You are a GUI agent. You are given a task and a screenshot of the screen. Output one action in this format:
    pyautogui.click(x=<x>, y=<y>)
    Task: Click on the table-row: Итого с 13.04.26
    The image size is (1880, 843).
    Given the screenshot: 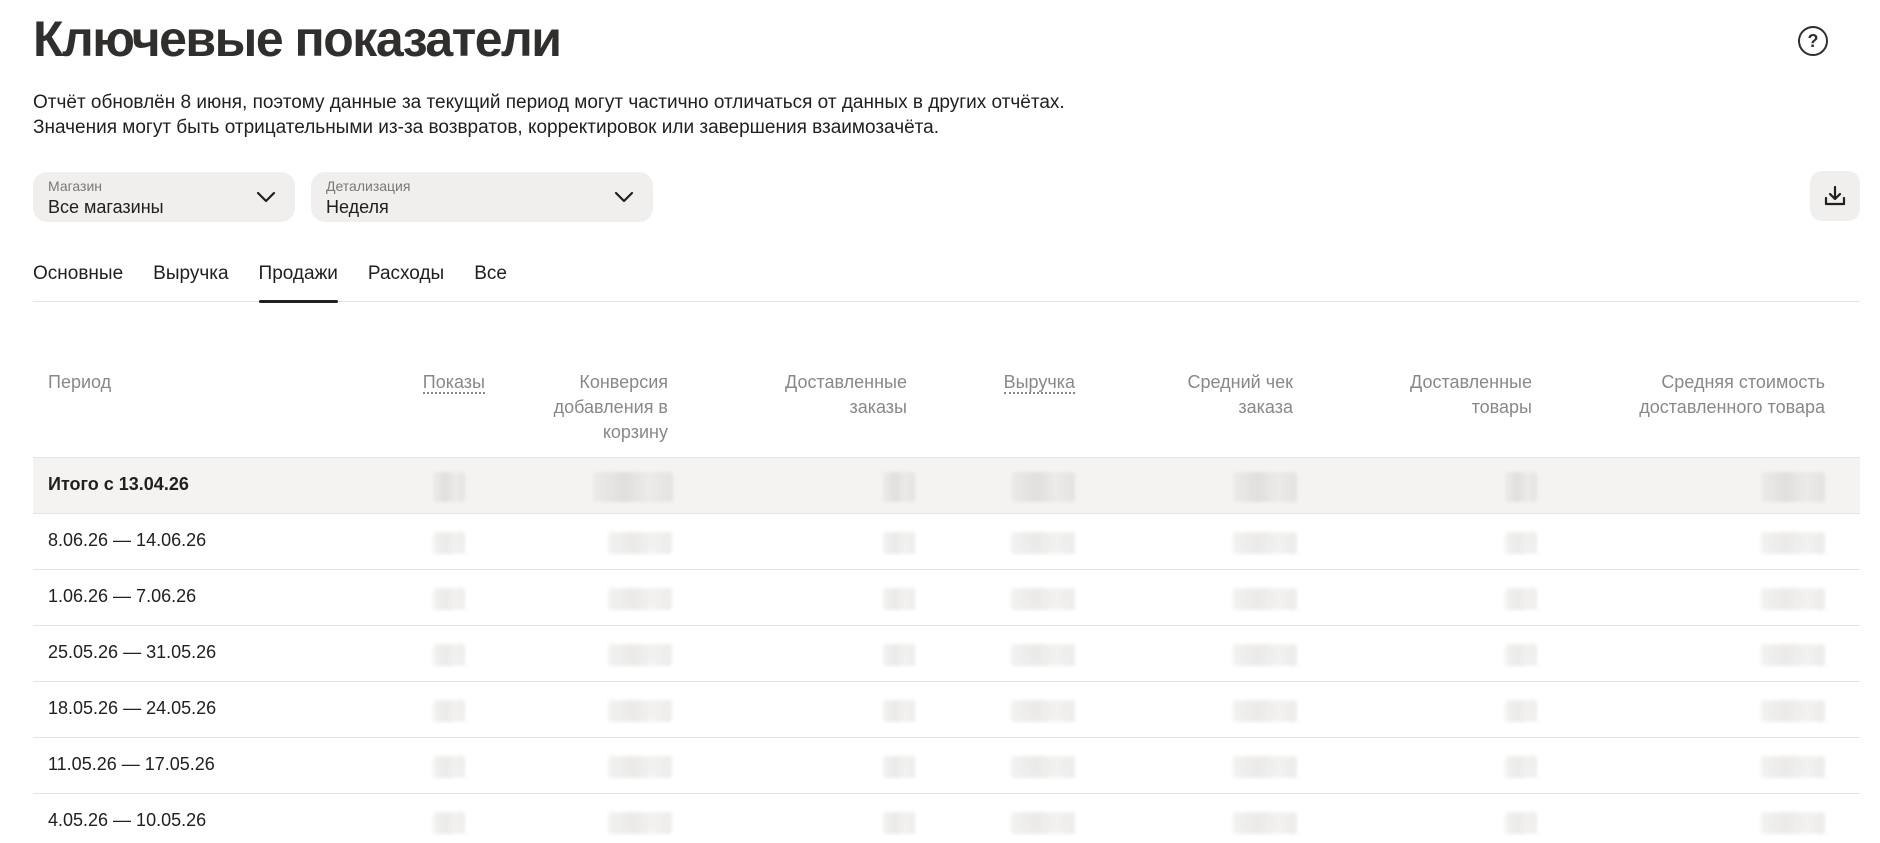 What is the action you would take?
    pyautogui.click(x=946, y=486)
    